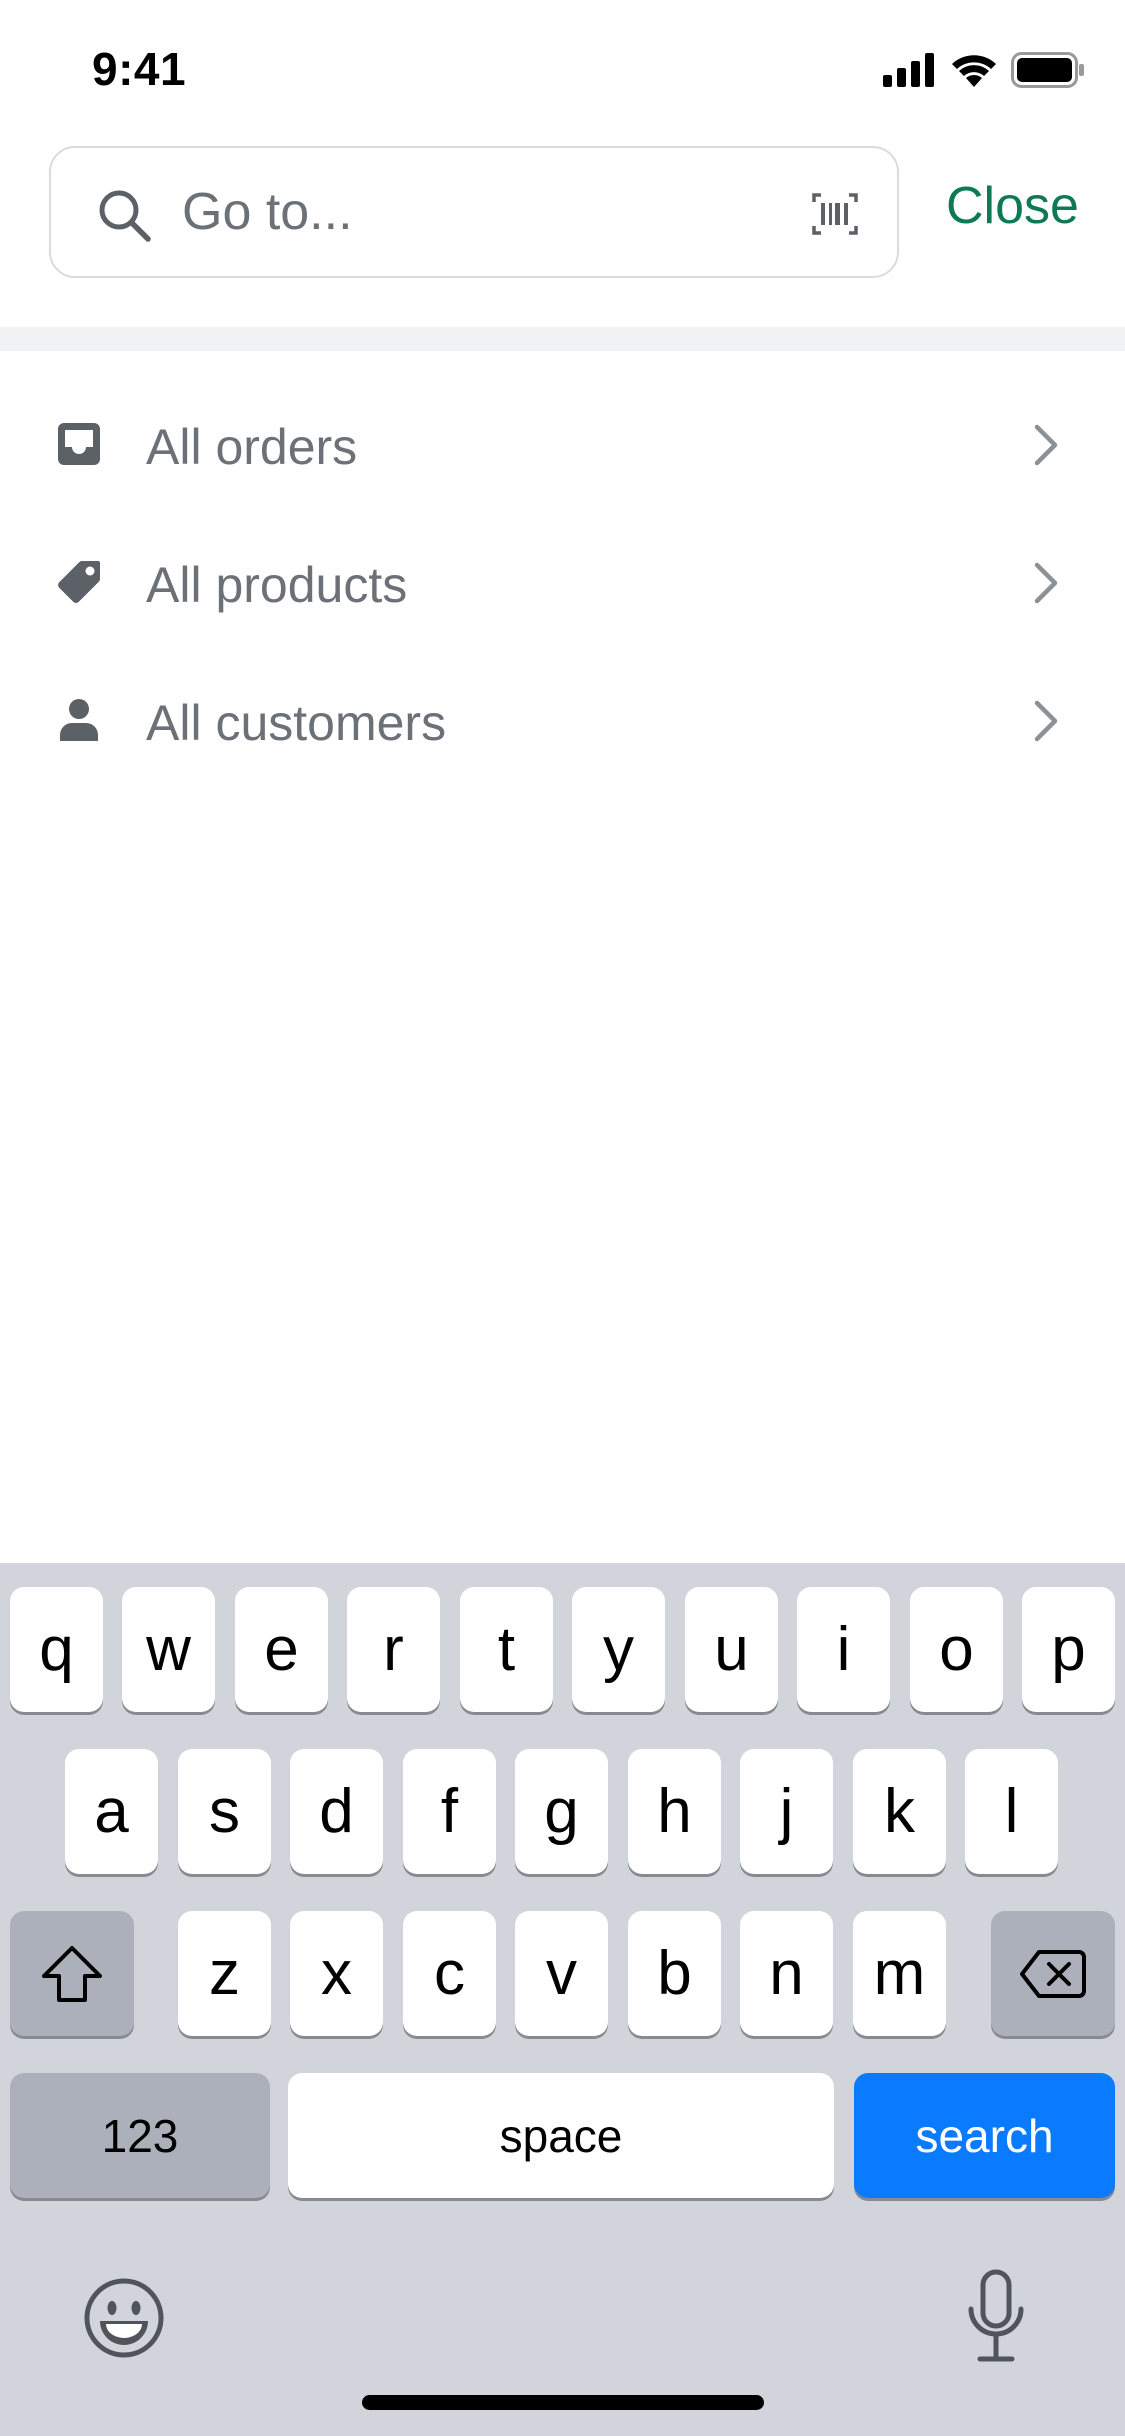  Describe the element at coordinates (502, 212) in the screenshot. I see `search-input` at that location.